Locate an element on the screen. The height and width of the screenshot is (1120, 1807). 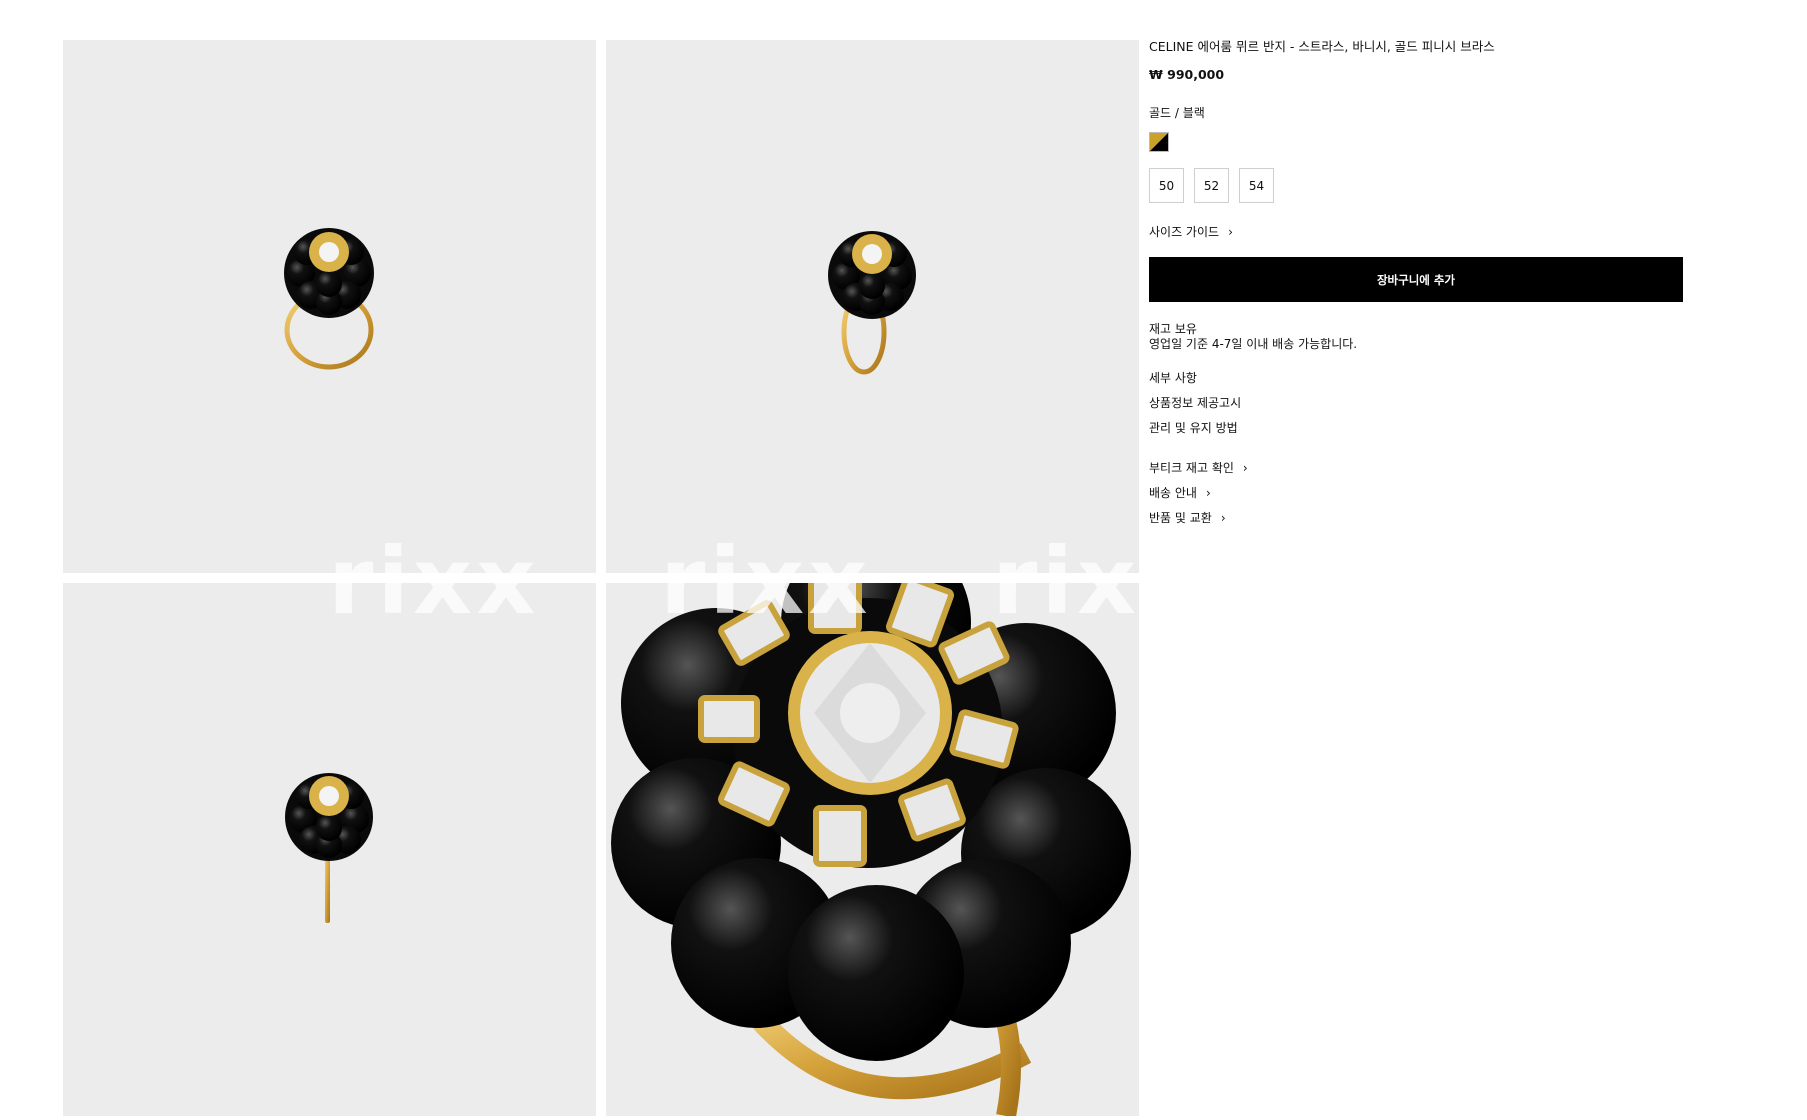
product-title: CELINE 에어룸 뮈르 반지 - 스트라스, 바니시, 골드 피니시 브라스 is located at coordinates (1322, 46).